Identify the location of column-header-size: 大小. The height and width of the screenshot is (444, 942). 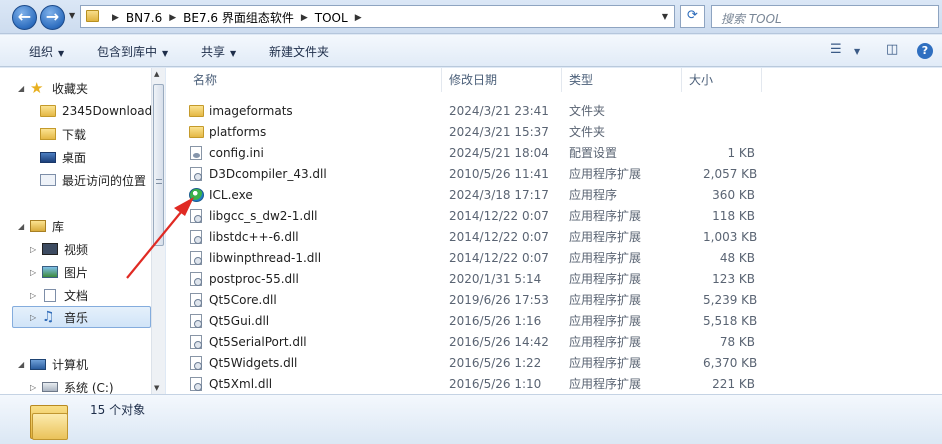
(722, 80).